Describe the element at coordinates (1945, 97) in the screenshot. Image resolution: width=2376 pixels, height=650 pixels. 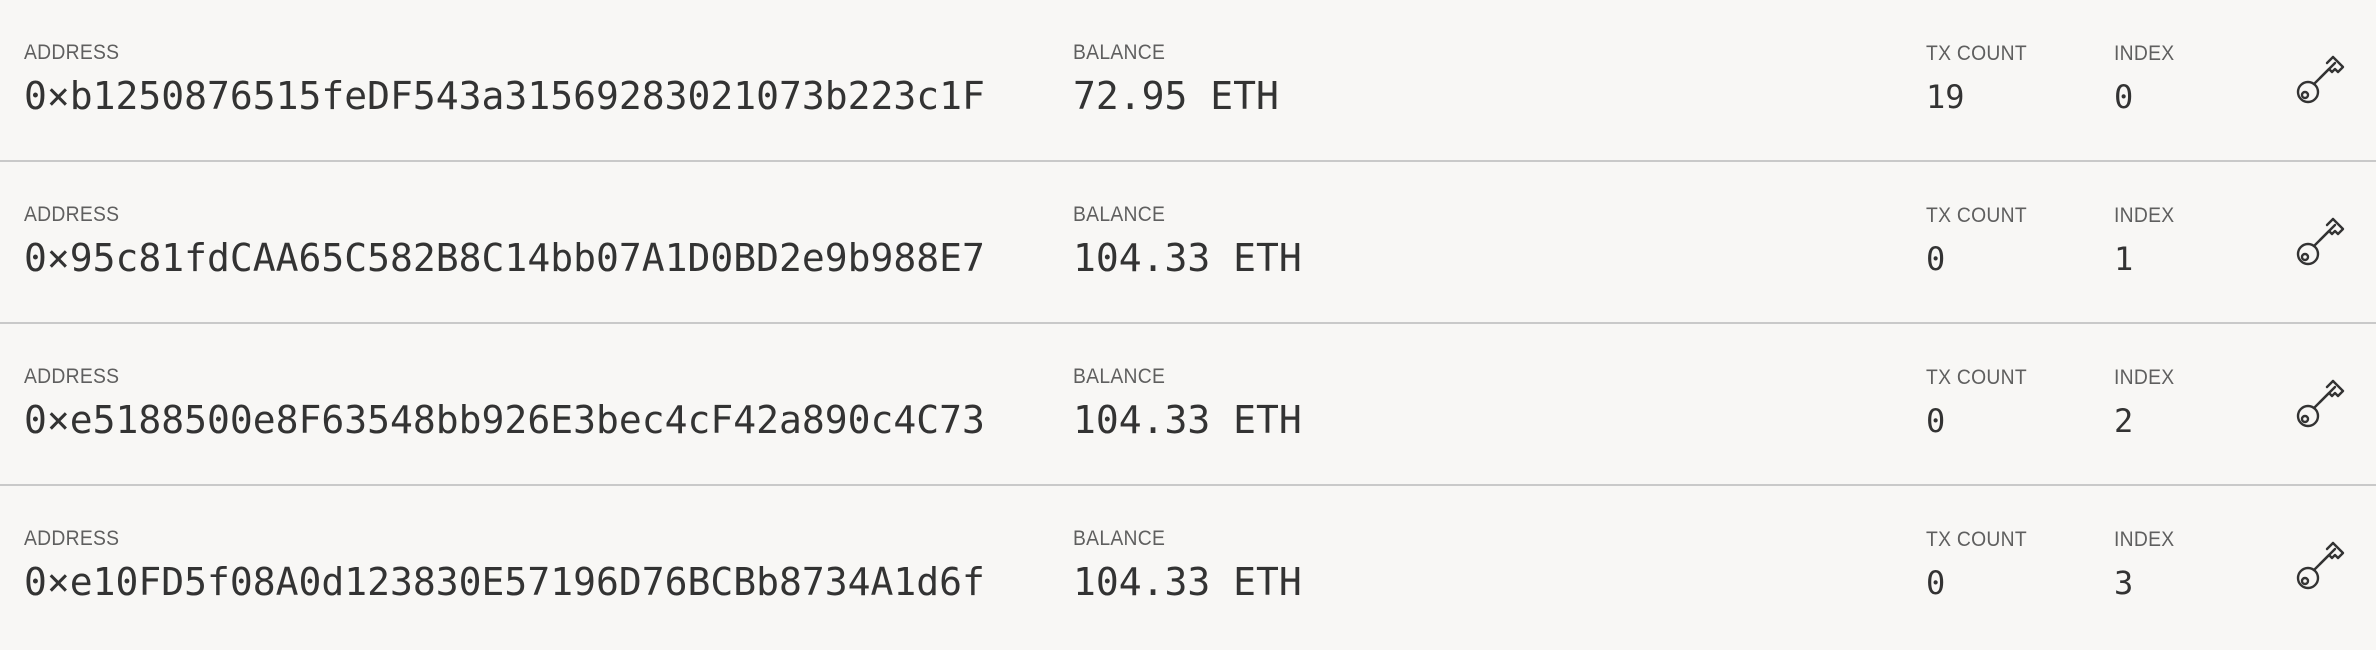
I see `tx-count-value: 19` at that location.